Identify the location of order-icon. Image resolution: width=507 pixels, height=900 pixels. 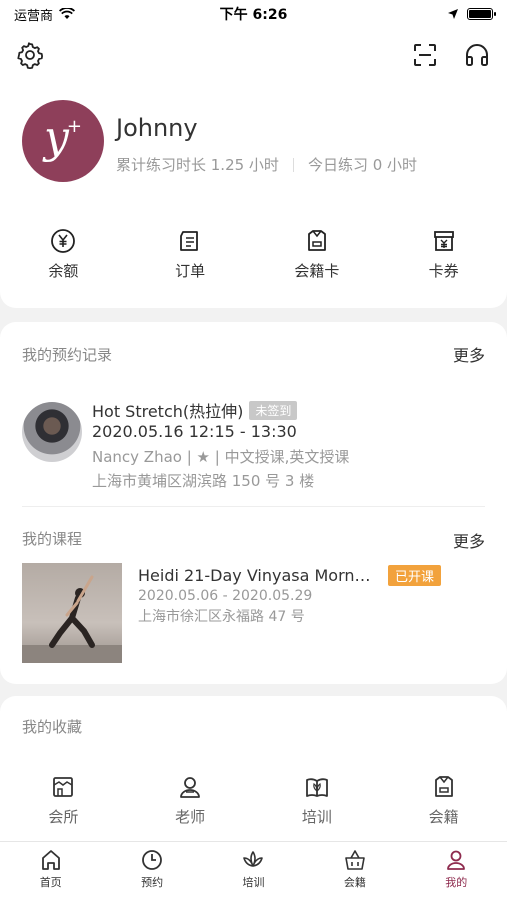
(189, 241).